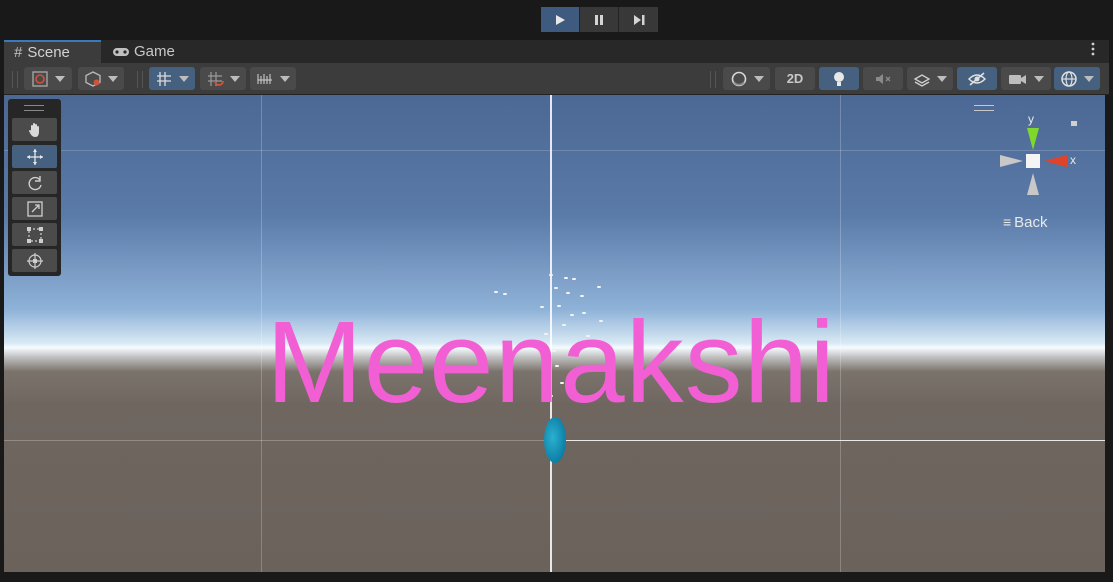 The image size is (1113, 582). I want to click on toggle-2d-button: 2D, so click(795, 78).